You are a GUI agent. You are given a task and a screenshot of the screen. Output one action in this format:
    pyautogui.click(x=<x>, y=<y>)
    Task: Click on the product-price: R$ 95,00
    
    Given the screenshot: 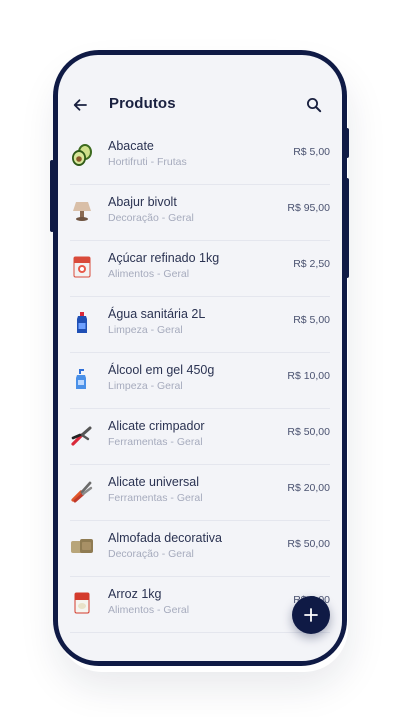 What is the action you would take?
    pyautogui.click(x=308, y=208)
    